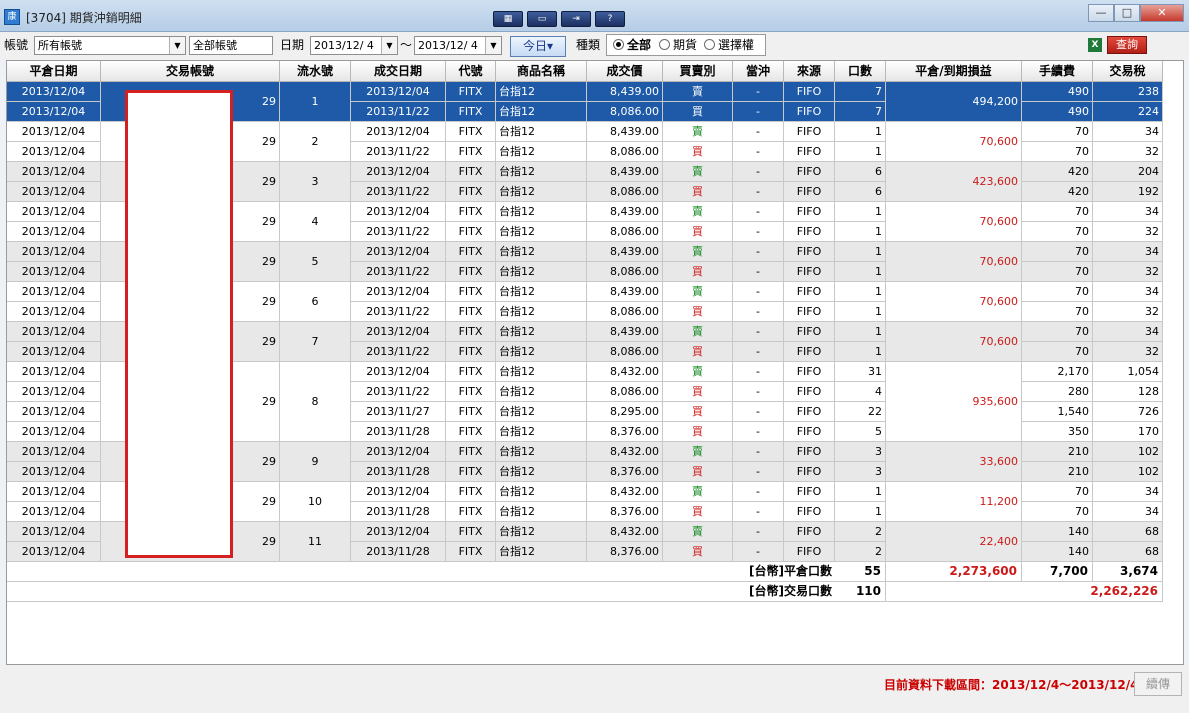 The width and height of the screenshot is (1189, 713). What do you see at coordinates (541, 71) in the screenshot?
I see `col-header-product-name: 商品名稱` at bounding box center [541, 71].